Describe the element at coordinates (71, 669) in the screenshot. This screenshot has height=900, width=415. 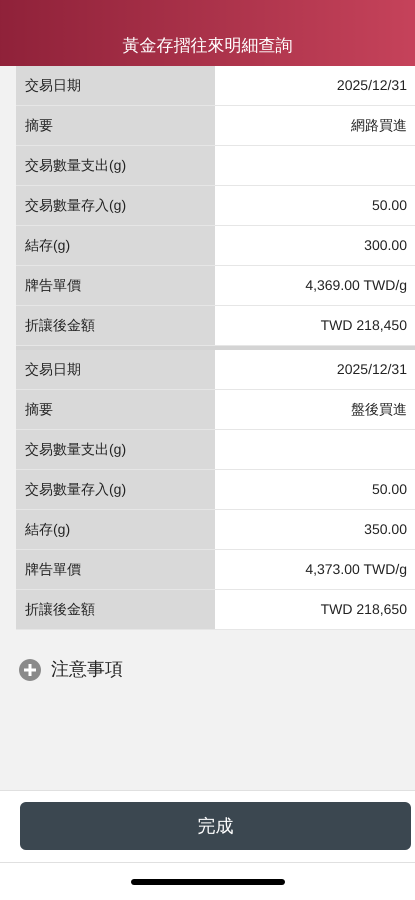
I see `notice-toggle: 注意事項` at that location.